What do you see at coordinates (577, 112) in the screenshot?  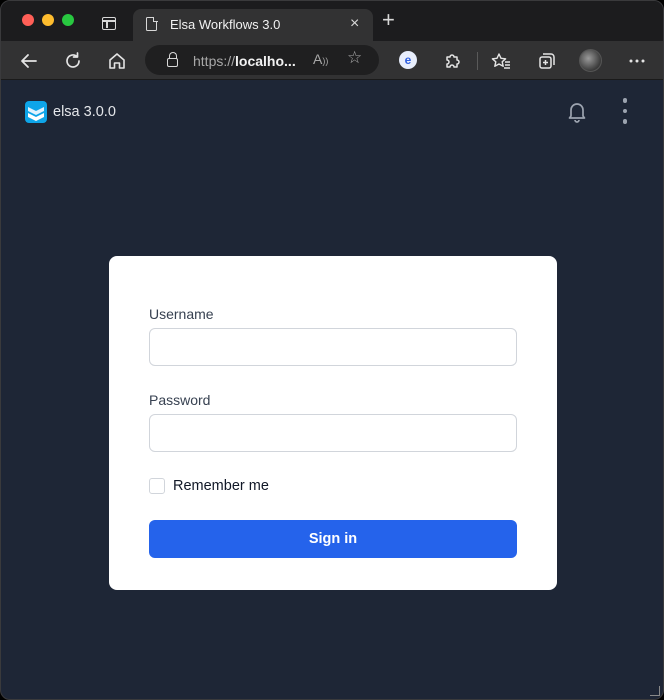 I see `notifications-bell-icon` at bounding box center [577, 112].